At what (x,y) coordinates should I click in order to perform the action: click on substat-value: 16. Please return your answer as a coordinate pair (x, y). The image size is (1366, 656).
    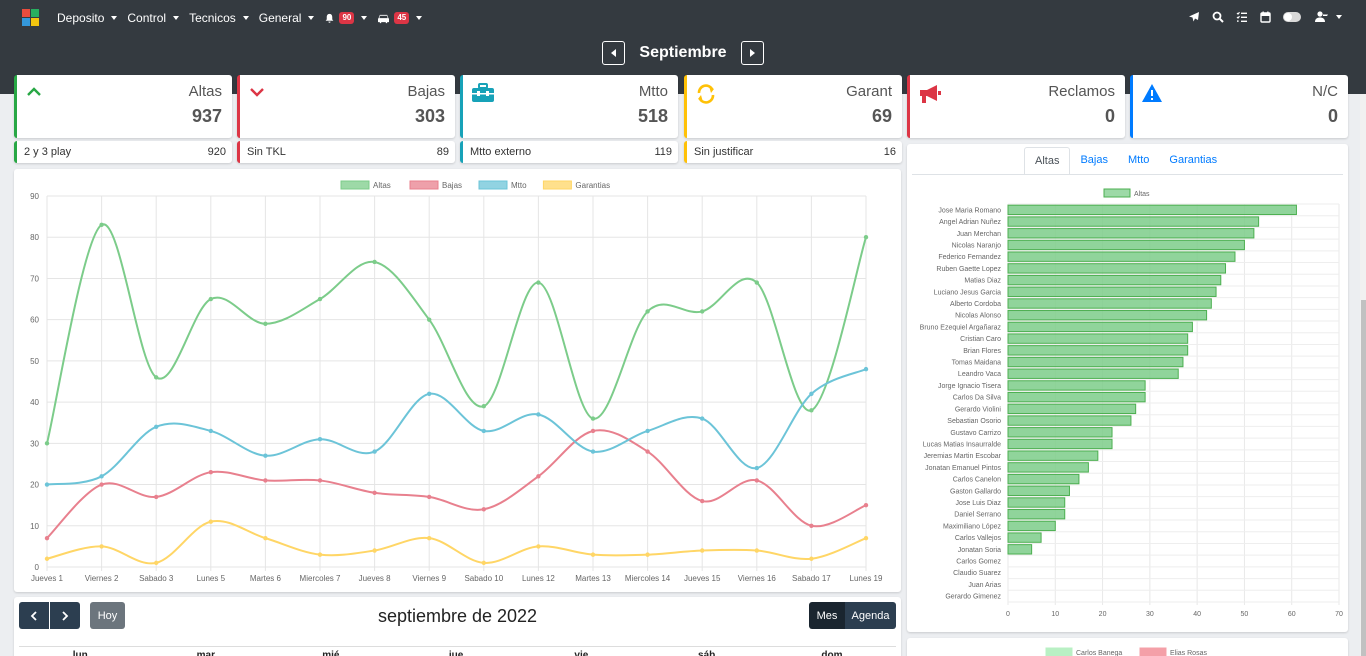
    Looking at the image, I should click on (889, 152).